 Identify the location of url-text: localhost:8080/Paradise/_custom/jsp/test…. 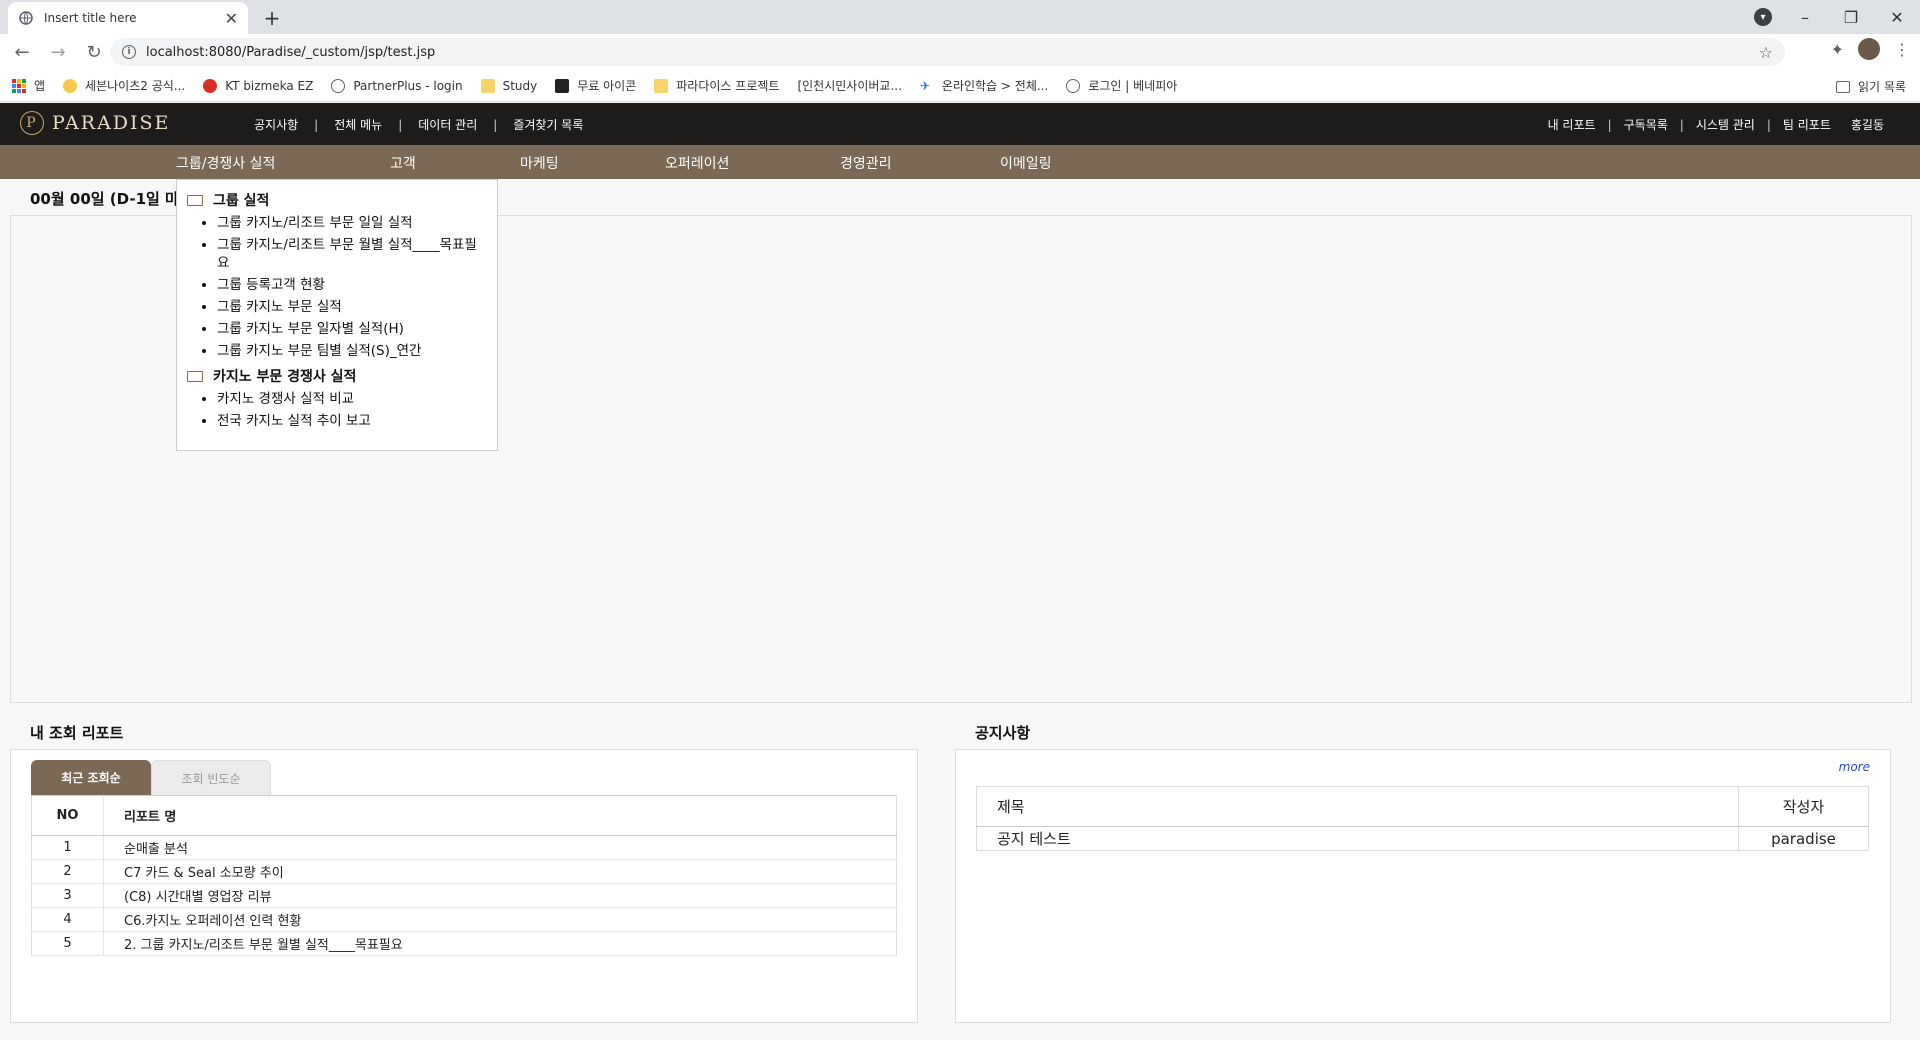
(291, 52).